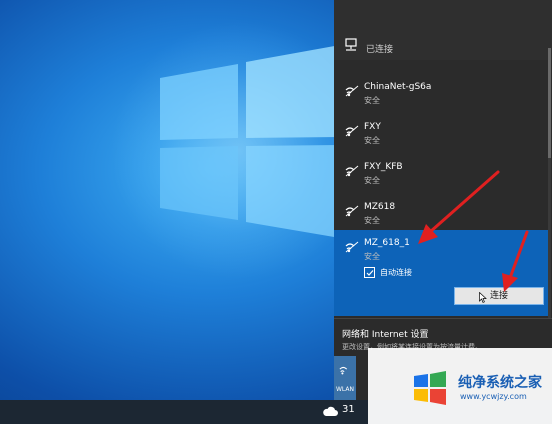  I want to click on weather-cloud-icon, so click(330, 411).